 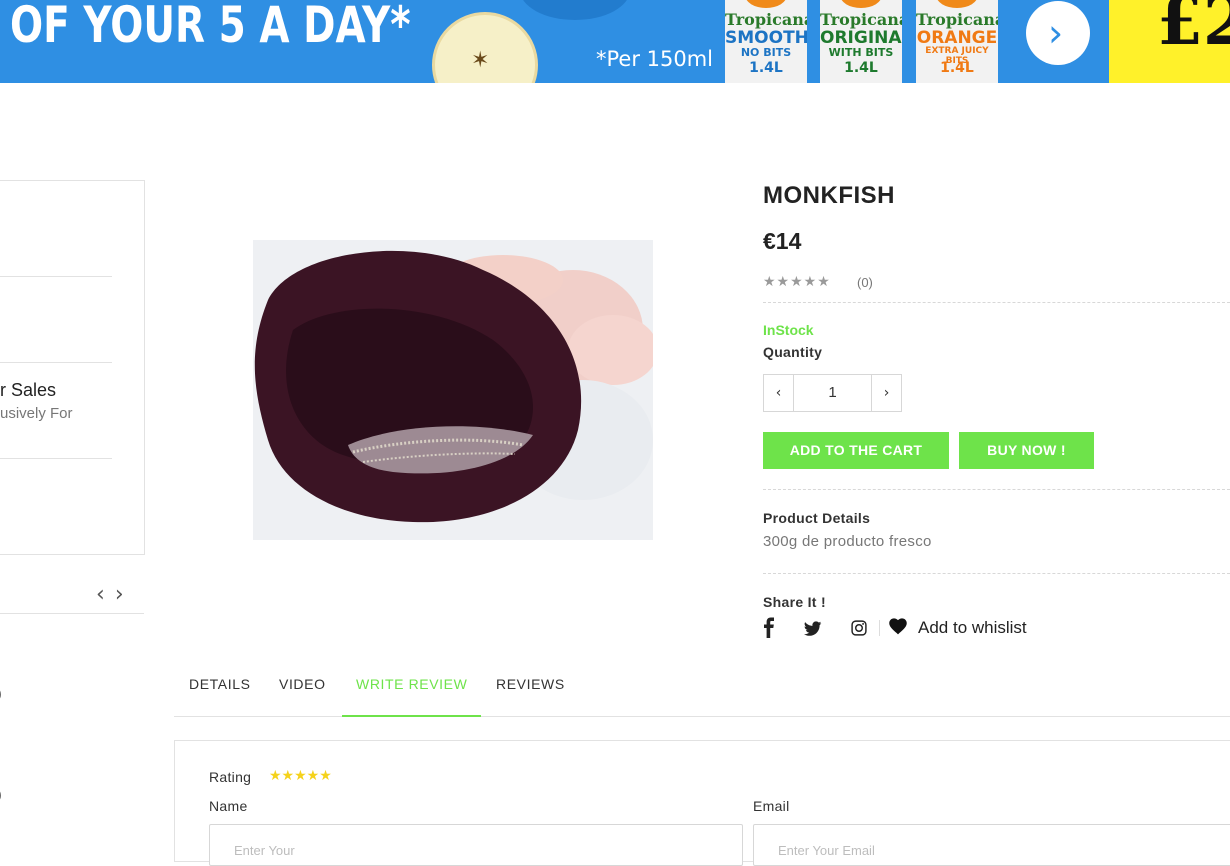 I want to click on email-label: Email, so click(x=771, y=806).